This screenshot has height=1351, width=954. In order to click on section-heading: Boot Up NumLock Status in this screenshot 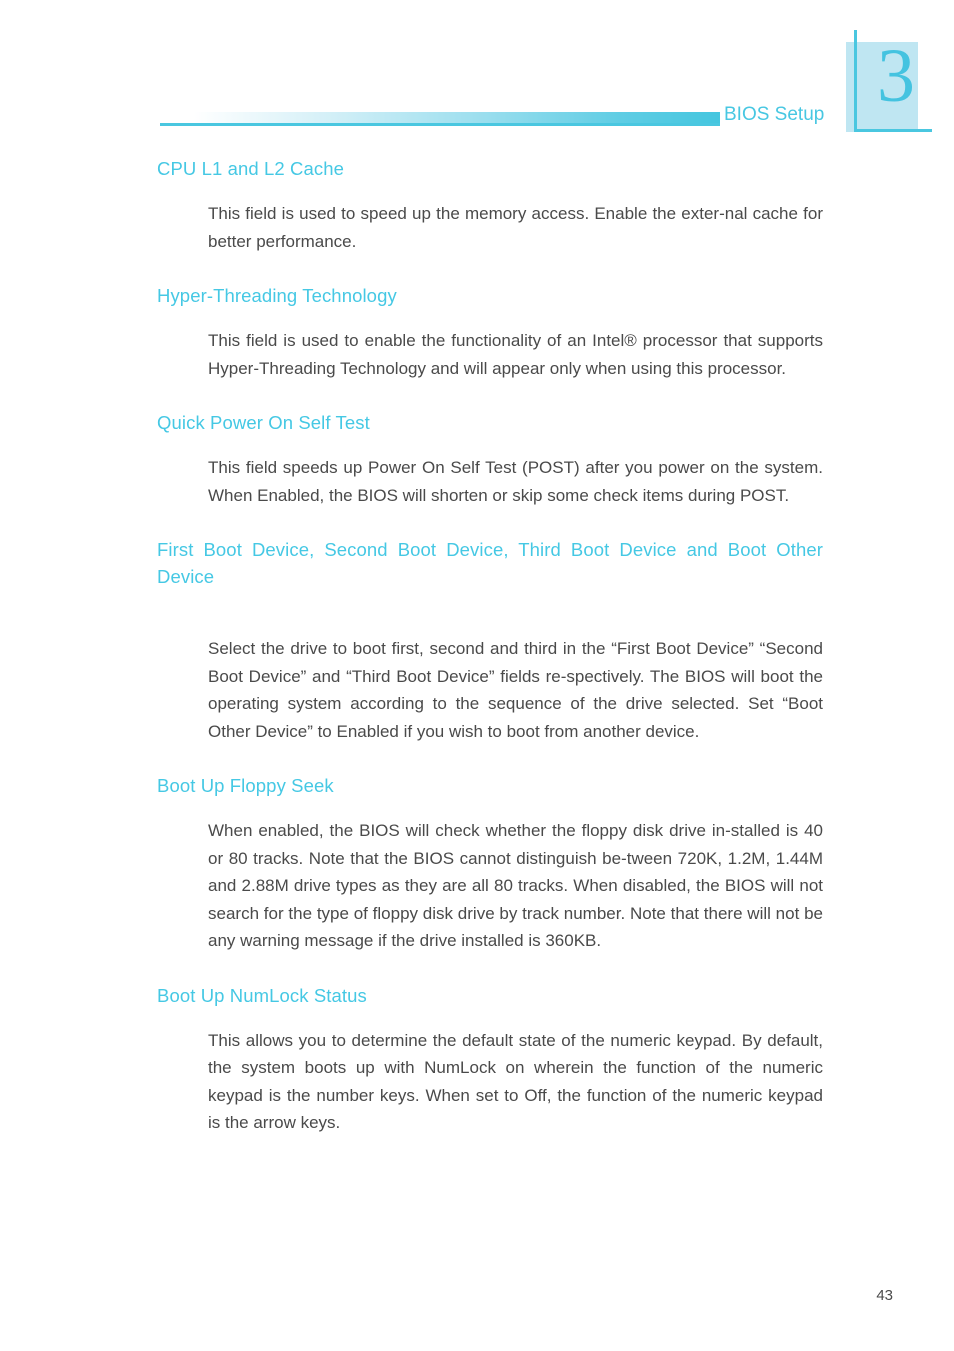, I will do `click(262, 995)`.